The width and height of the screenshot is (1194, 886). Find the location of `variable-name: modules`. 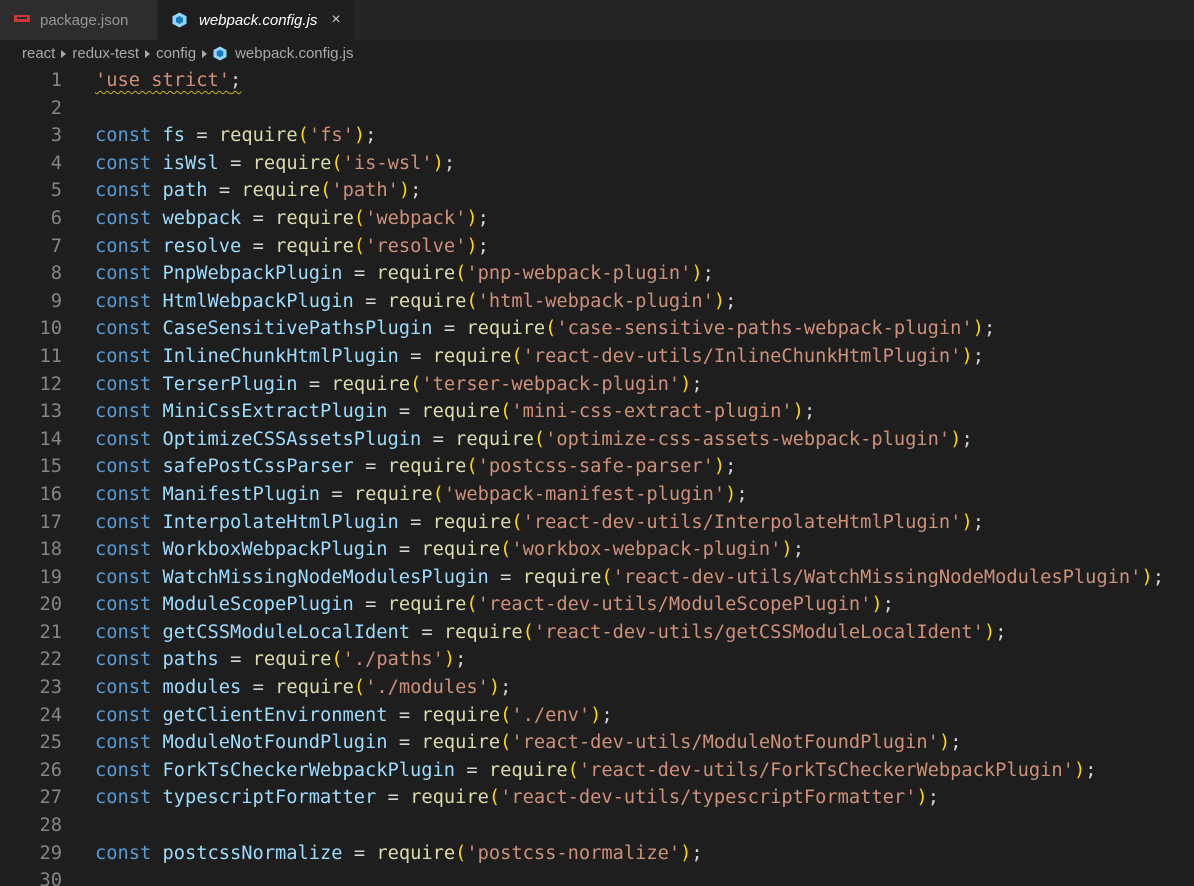

variable-name: modules is located at coordinates (202, 688).